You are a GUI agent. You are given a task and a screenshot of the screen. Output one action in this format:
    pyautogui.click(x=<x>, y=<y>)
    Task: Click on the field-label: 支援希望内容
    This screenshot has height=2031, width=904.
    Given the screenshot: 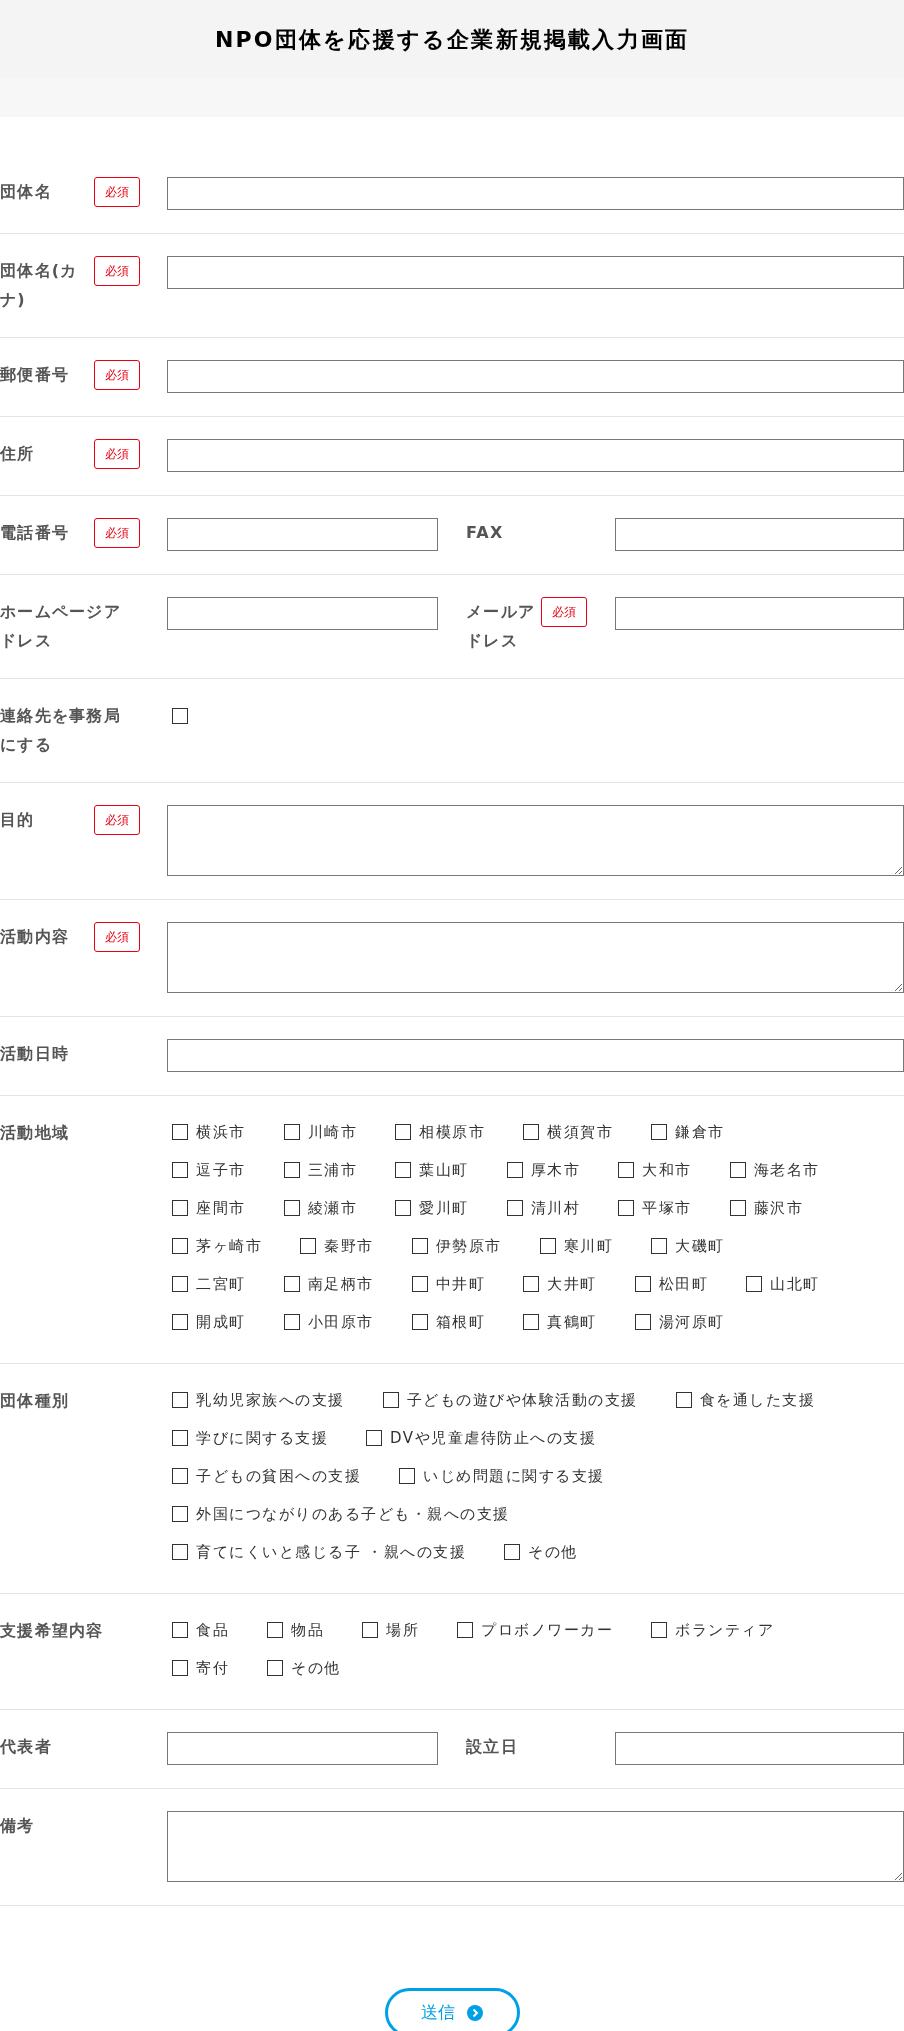 What is the action you would take?
    pyautogui.click(x=52, y=1631)
    